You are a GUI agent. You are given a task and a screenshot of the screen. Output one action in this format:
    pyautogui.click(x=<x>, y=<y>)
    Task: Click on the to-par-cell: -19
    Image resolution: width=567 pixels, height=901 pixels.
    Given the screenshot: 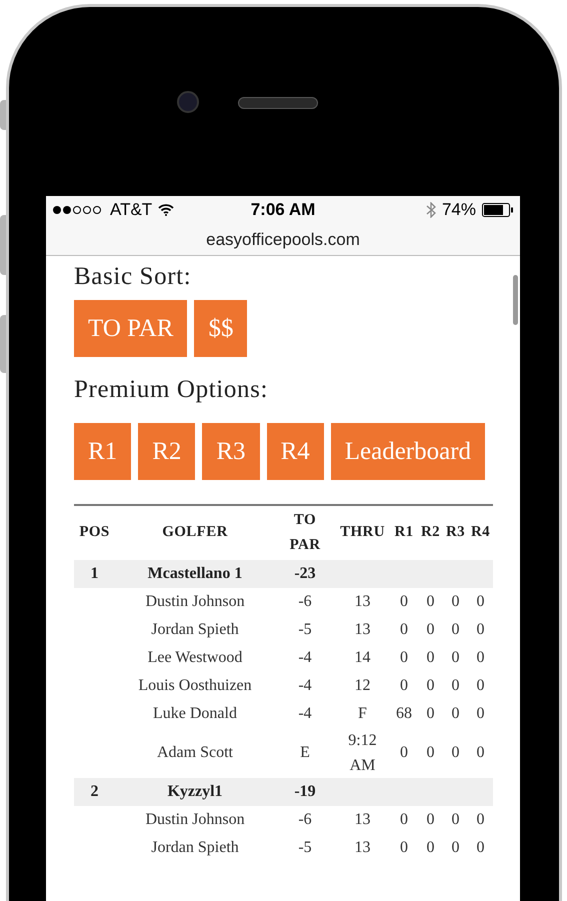 What is the action you would take?
    pyautogui.click(x=305, y=792)
    